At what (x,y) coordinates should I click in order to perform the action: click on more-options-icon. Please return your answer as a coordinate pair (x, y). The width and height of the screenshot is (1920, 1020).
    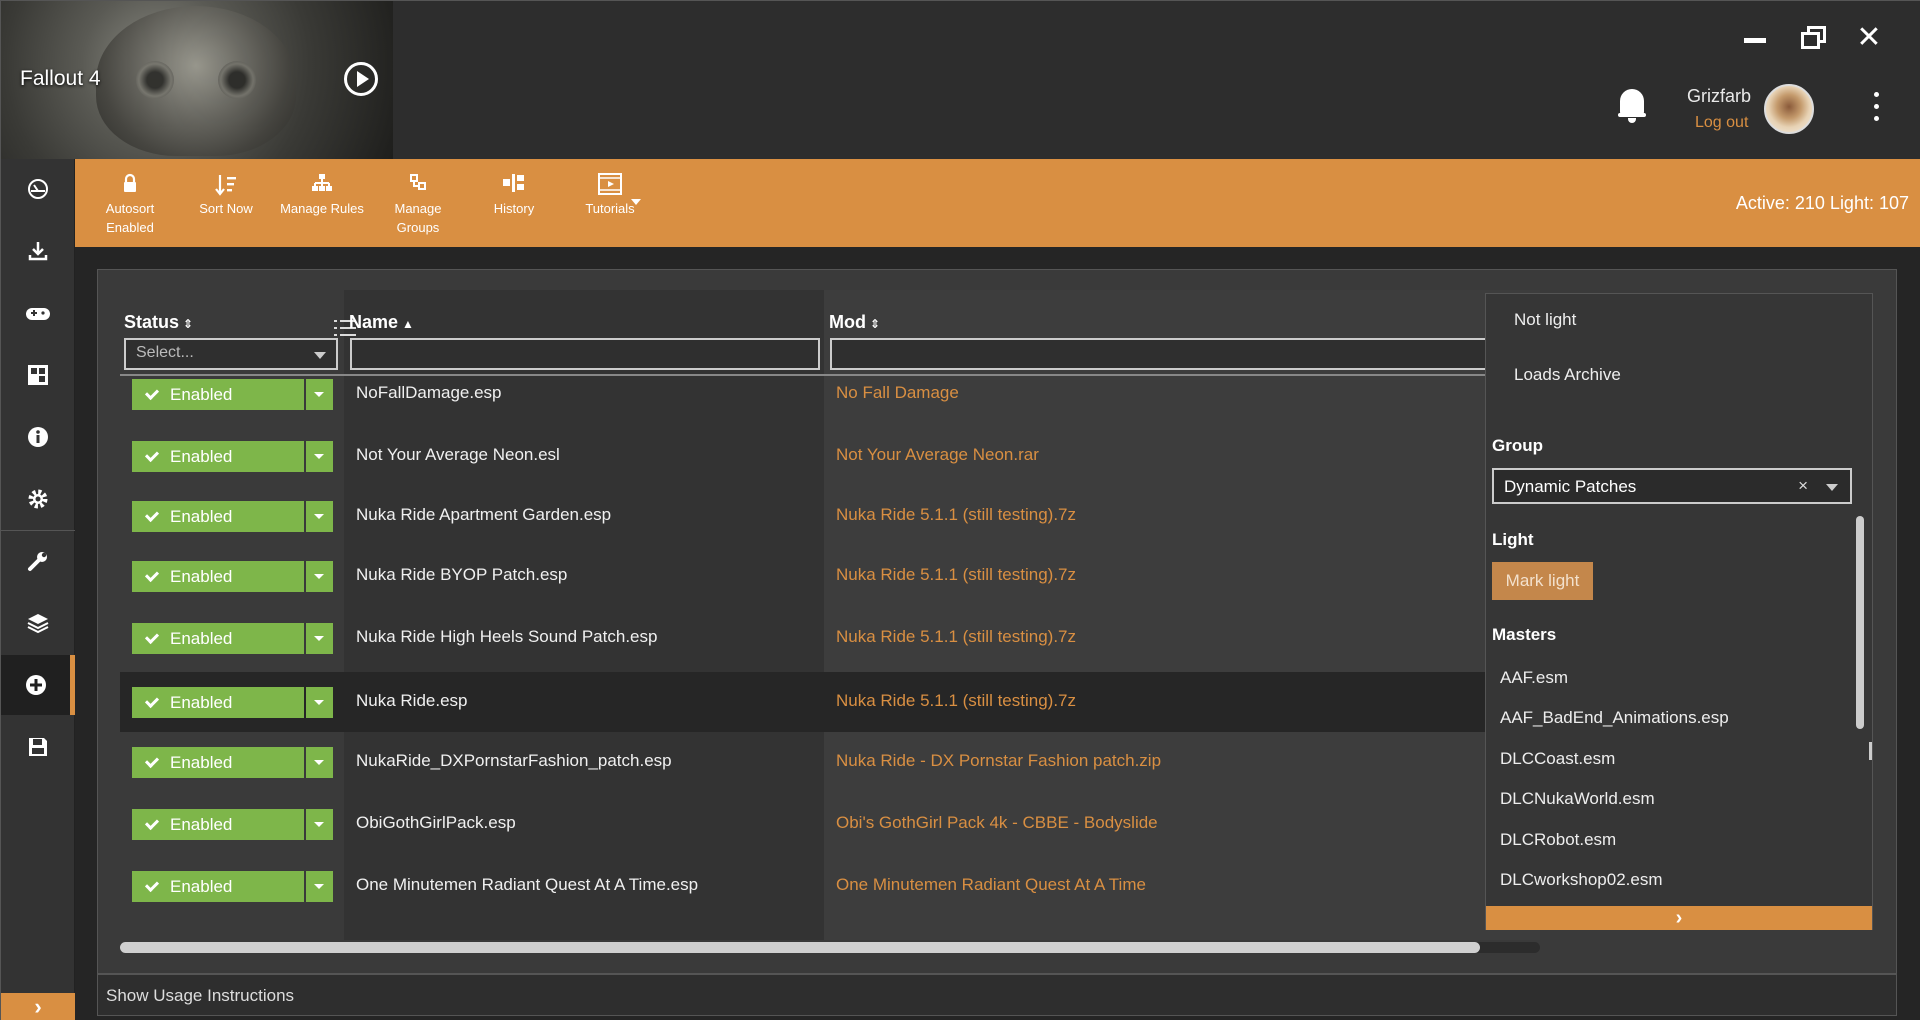
    Looking at the image, I should click on (1876, 108).